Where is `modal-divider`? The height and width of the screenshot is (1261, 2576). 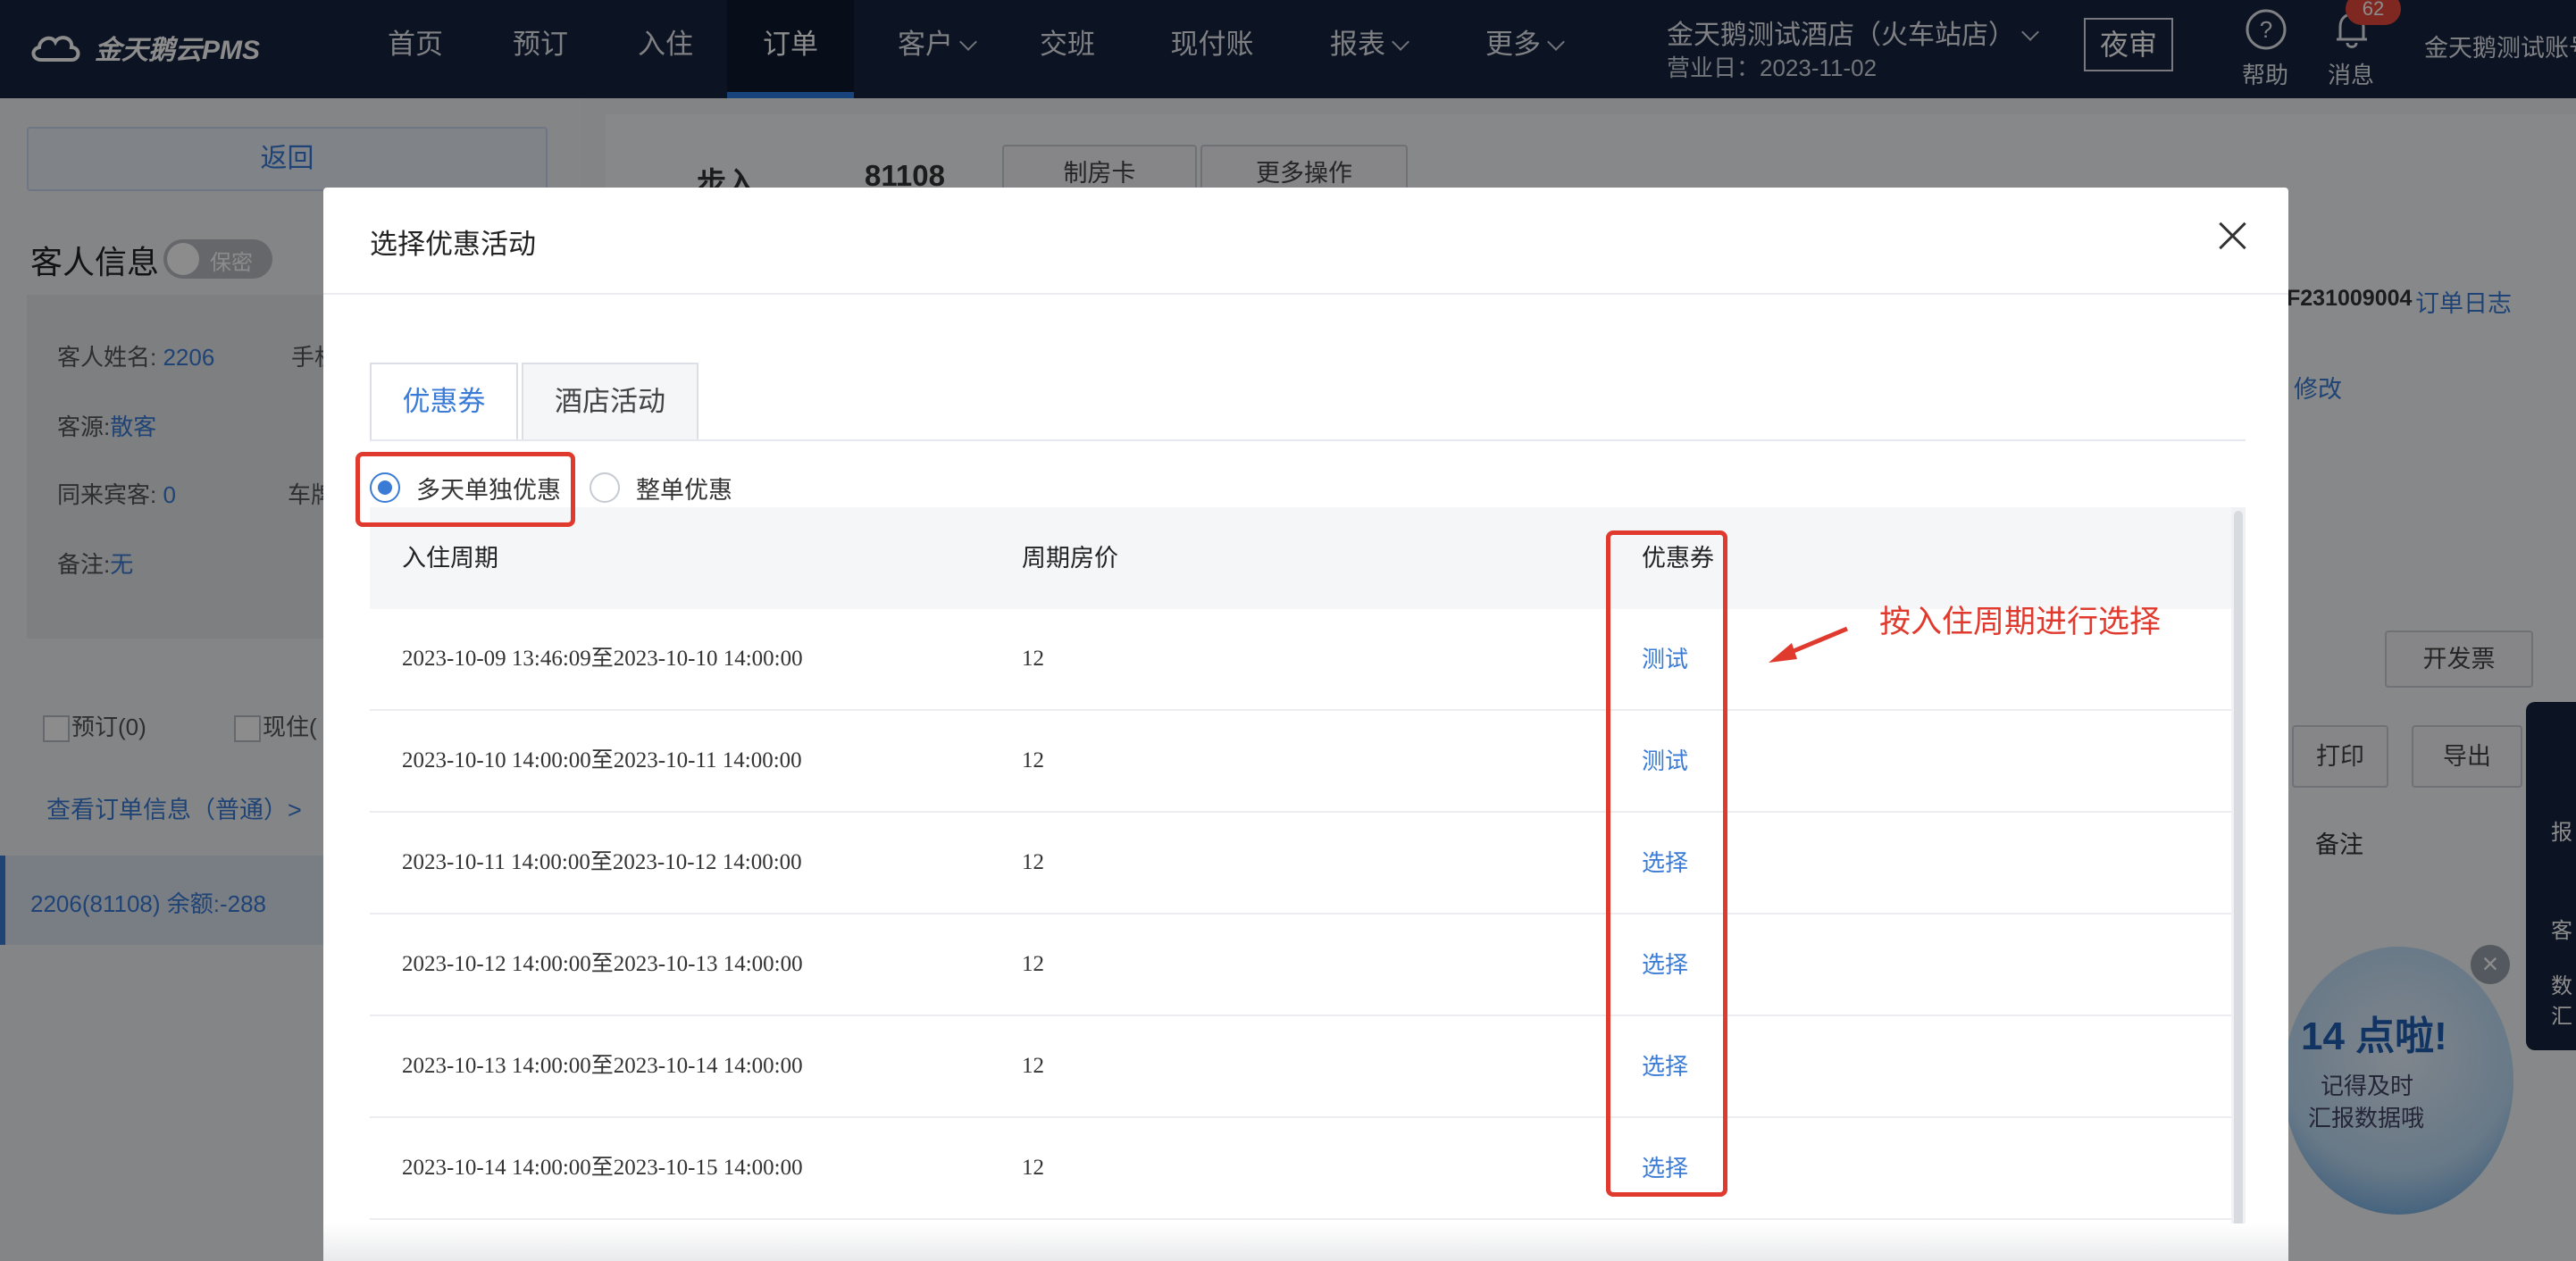 modal-divider is located at coordinates (1306, 294).